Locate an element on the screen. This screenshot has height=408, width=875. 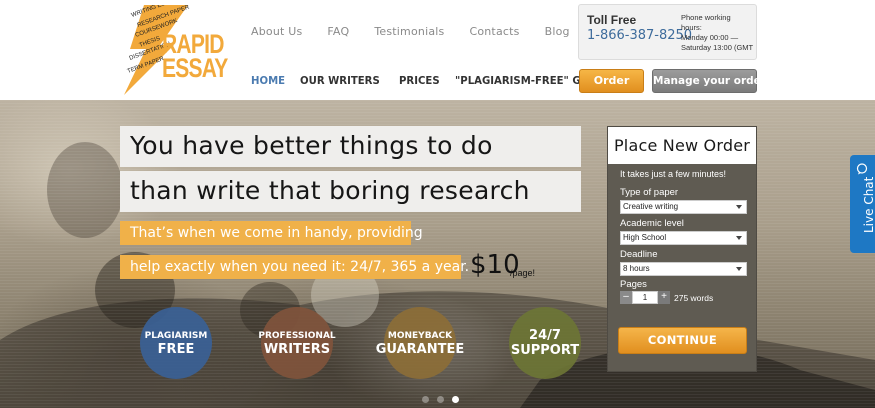
feature-plagiarism-free: PLAGIARISM FREE is located at coordinates (176, 343).